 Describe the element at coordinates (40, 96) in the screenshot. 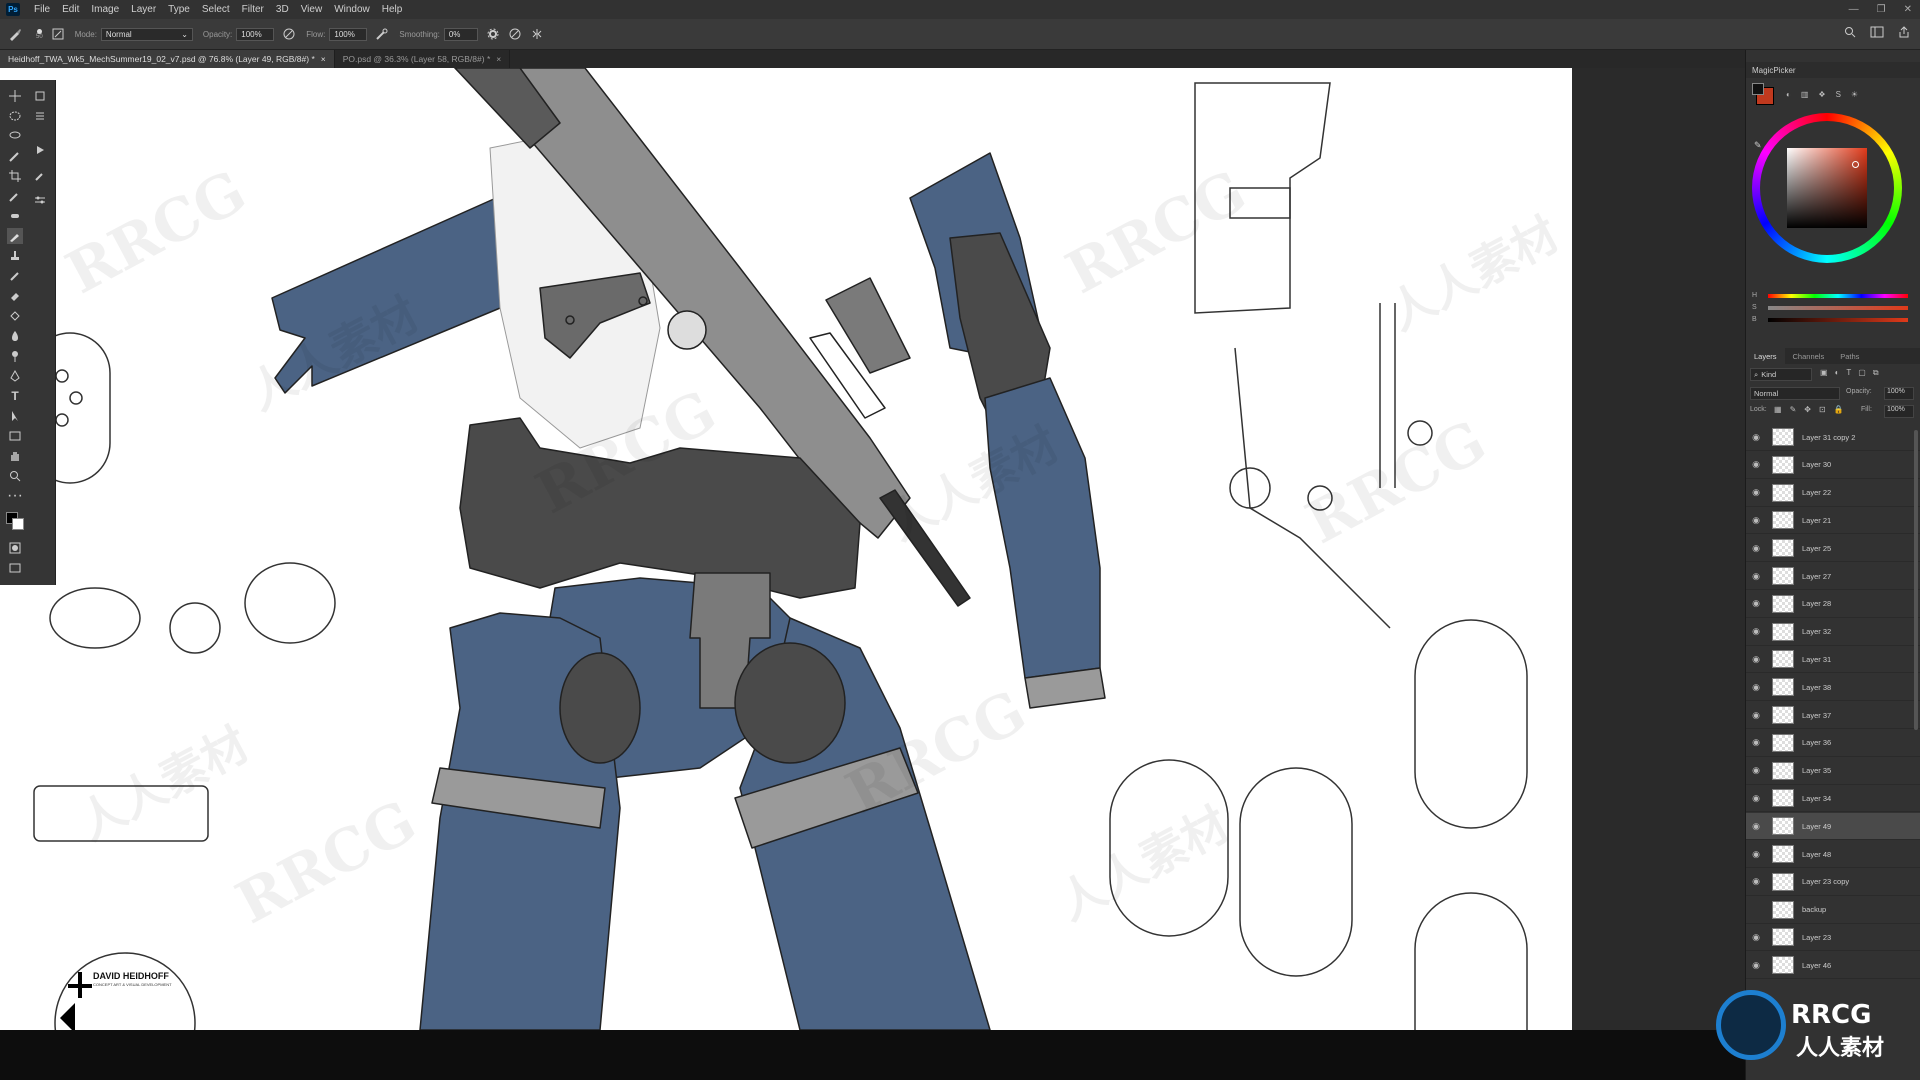

I see `artboard-icon` at that location.